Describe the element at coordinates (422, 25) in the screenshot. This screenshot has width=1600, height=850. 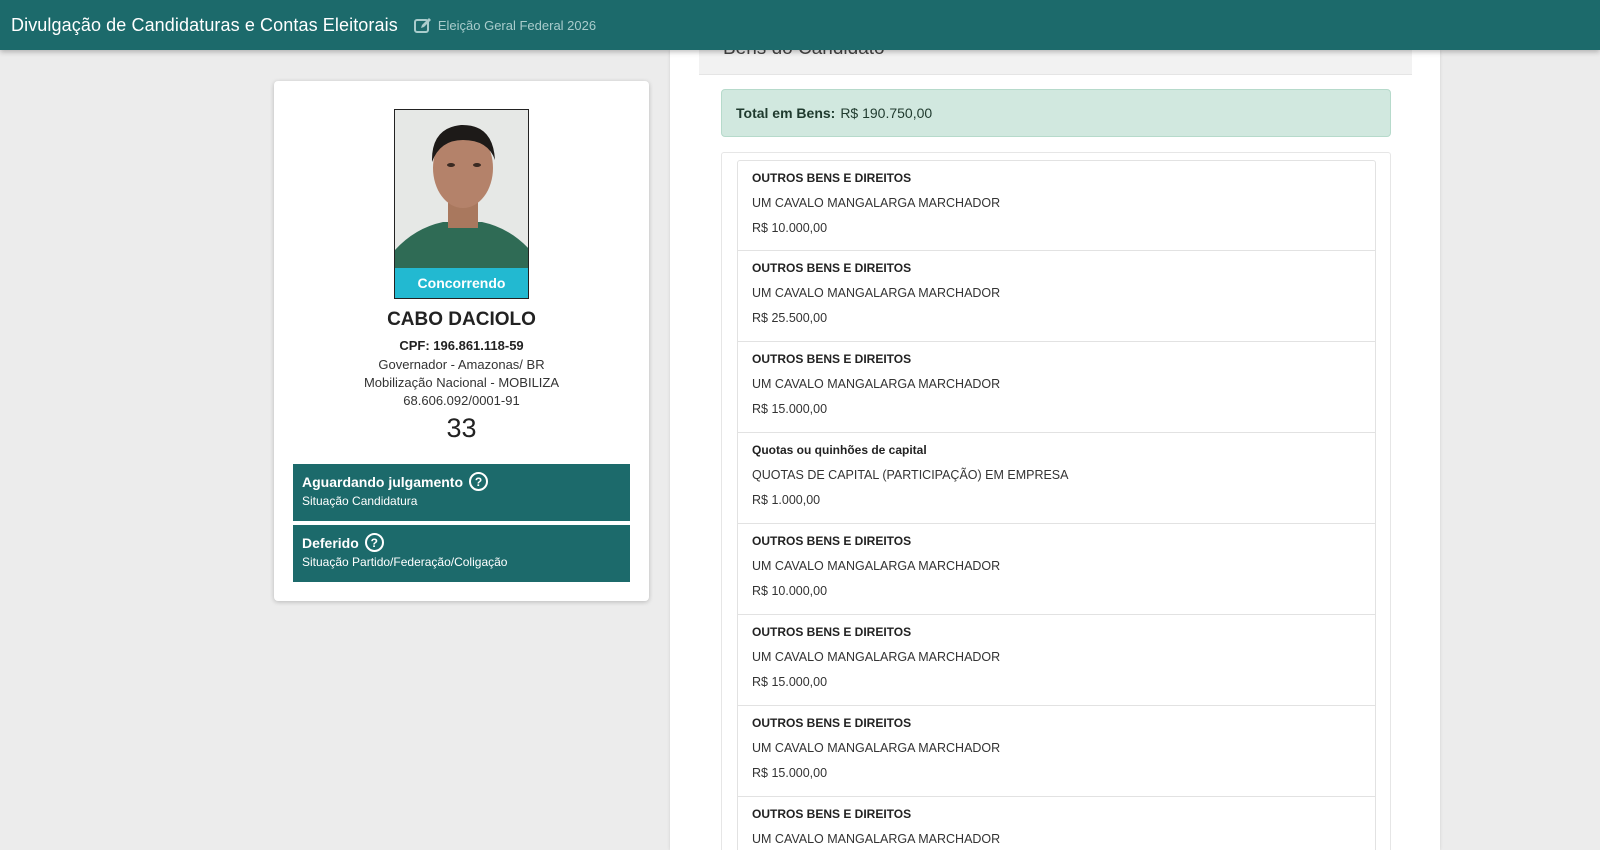
I see `edit-icon` at that location.